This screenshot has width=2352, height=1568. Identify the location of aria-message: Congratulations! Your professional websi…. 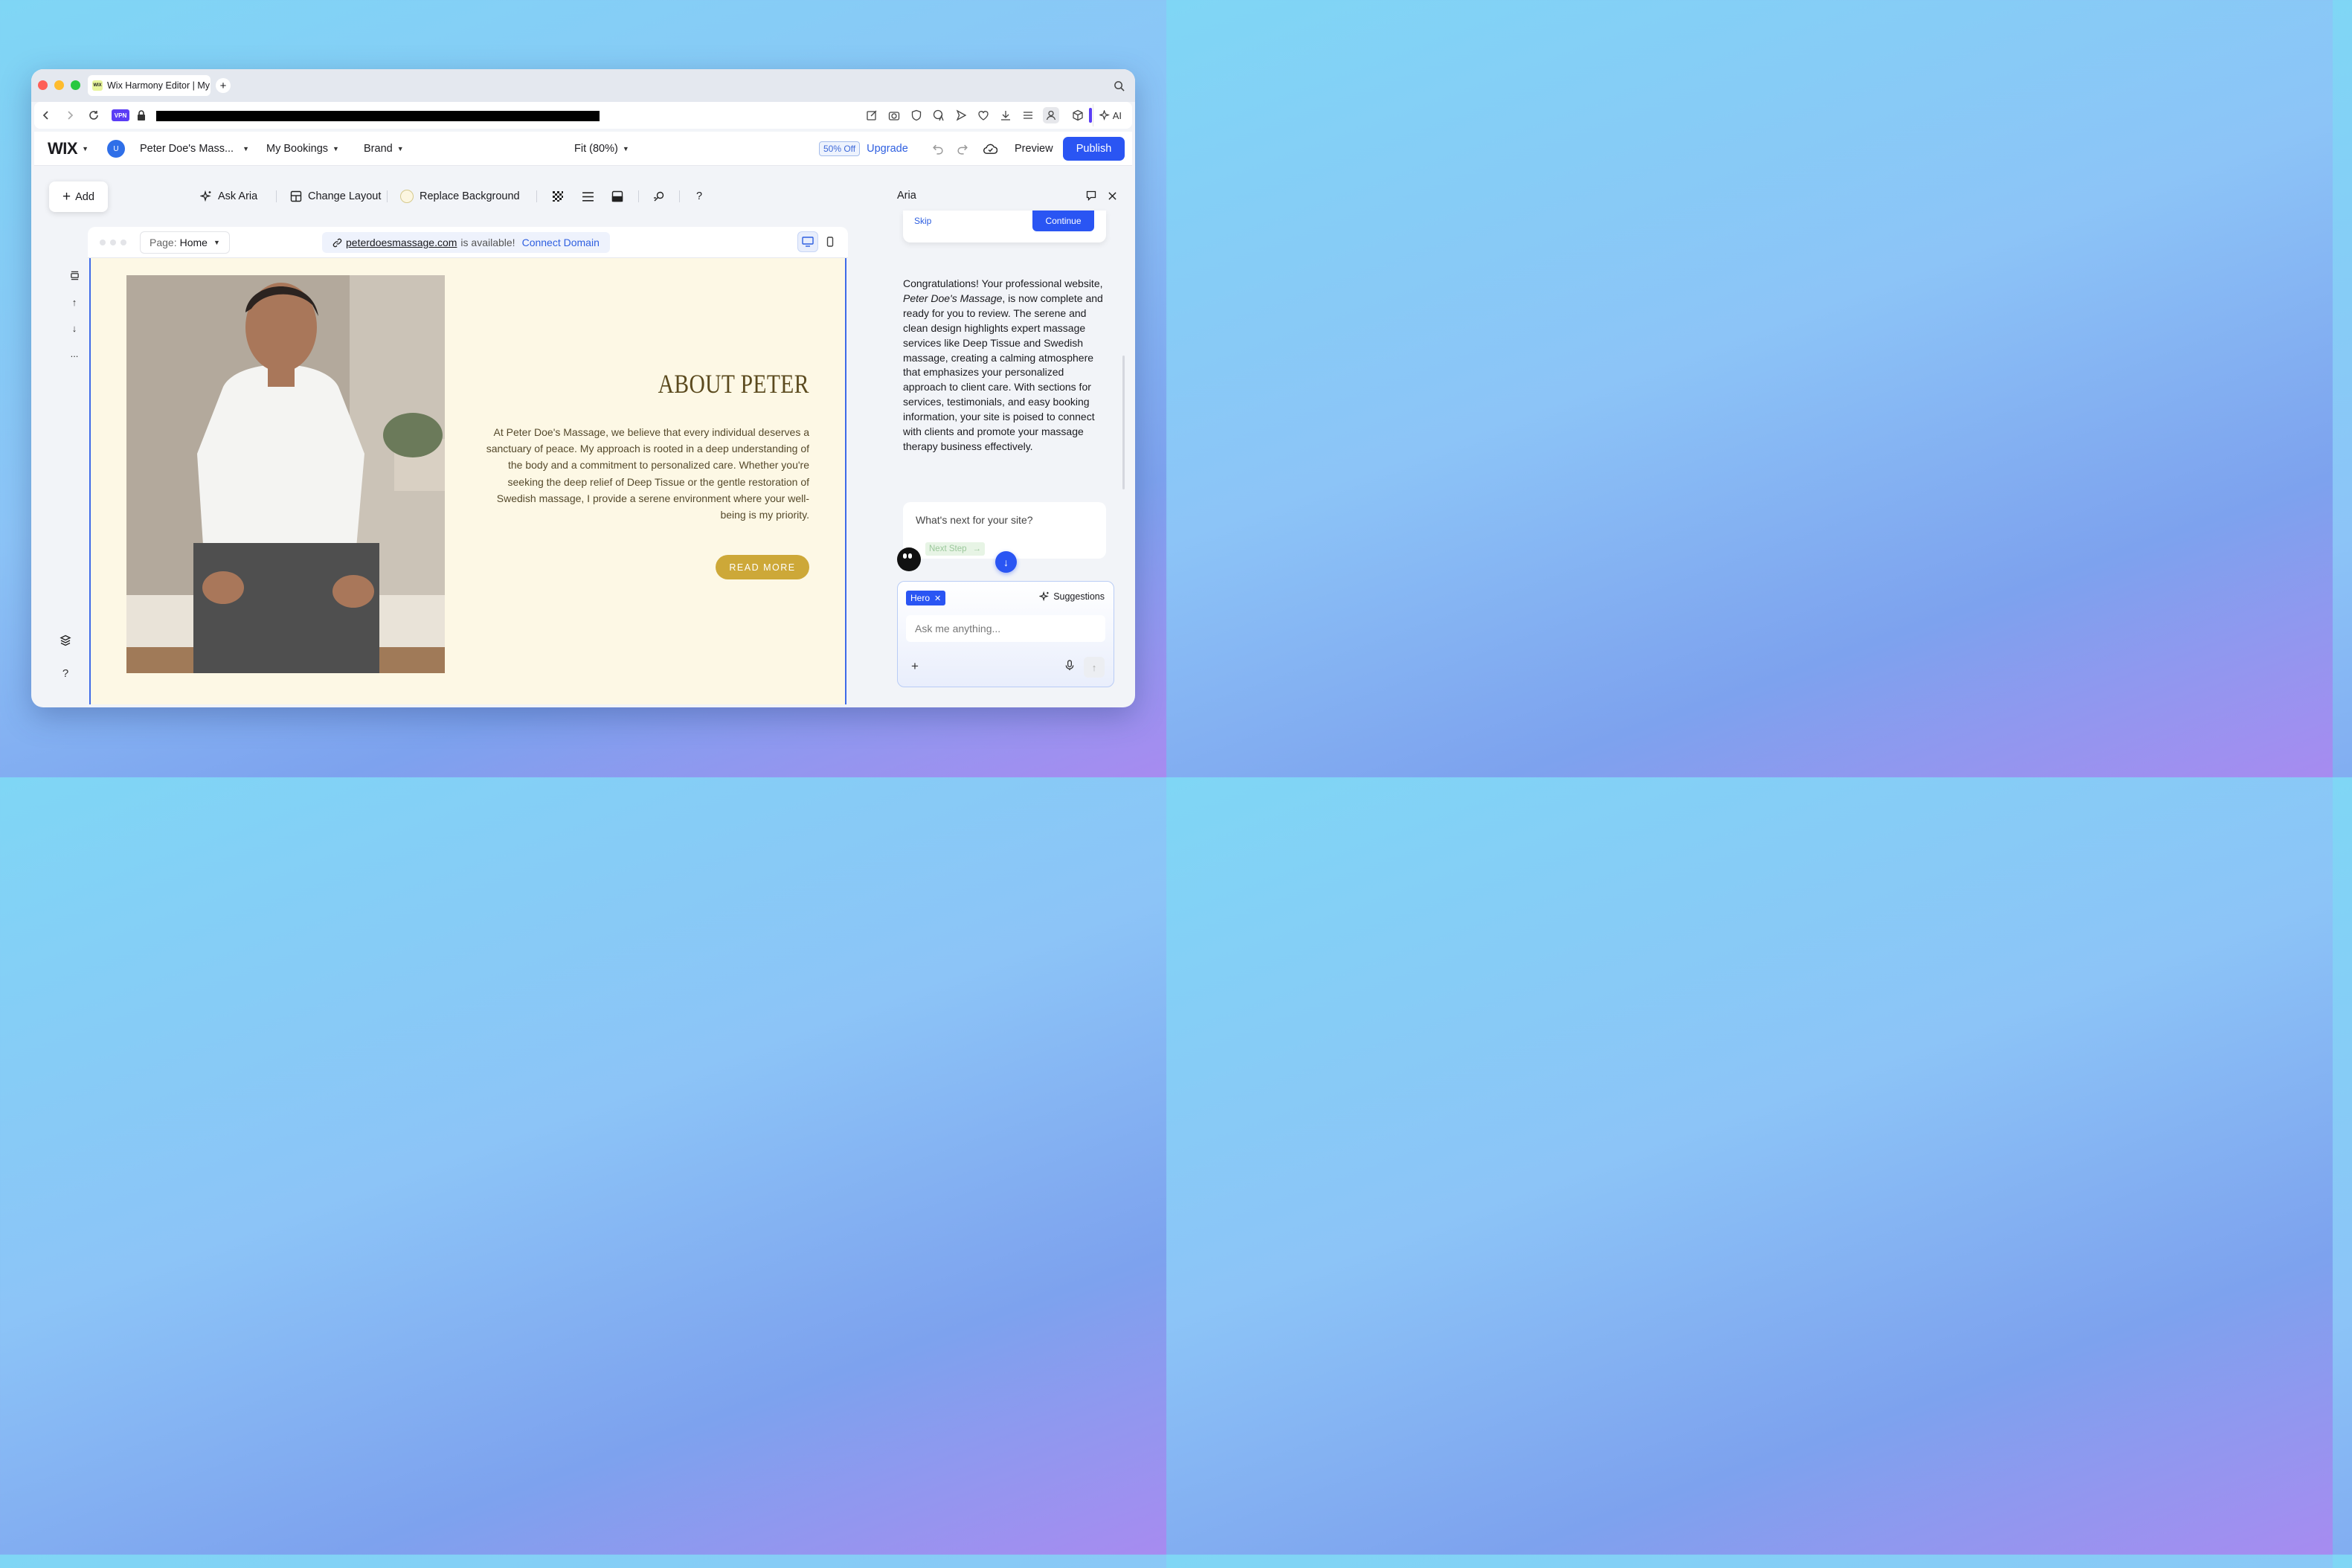
(1005, 365).